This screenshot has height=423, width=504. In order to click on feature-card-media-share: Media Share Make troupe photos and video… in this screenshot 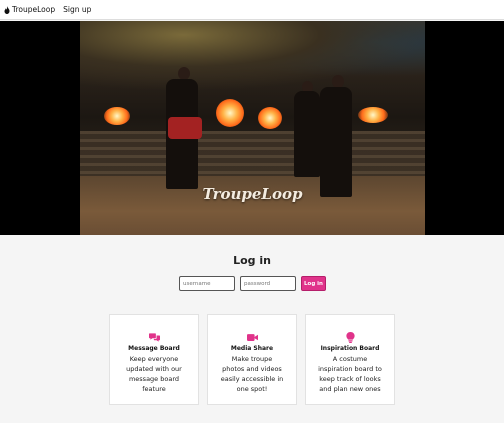, I will do `click(252, 359)`.